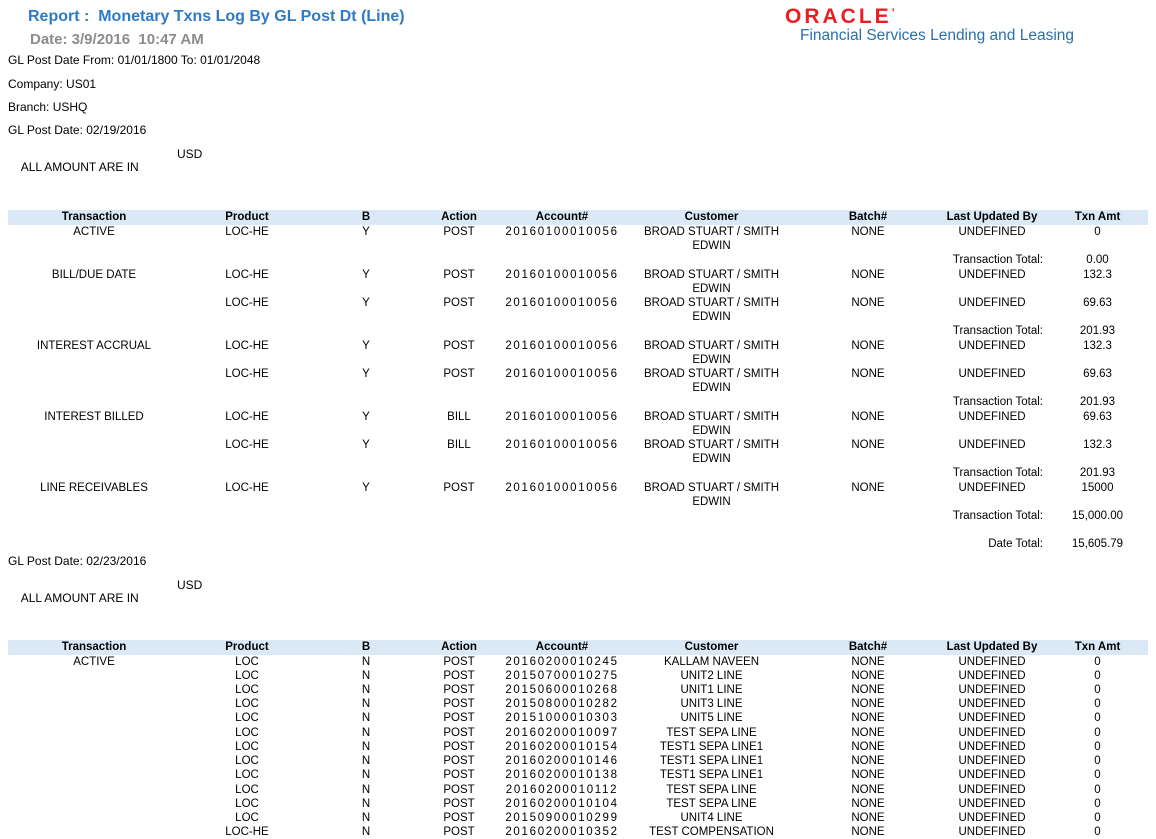 The width and height of the screenshot is (1156, 839). I want to click on column-header-txn-amt: Txn Amt, so click(1097, 217).